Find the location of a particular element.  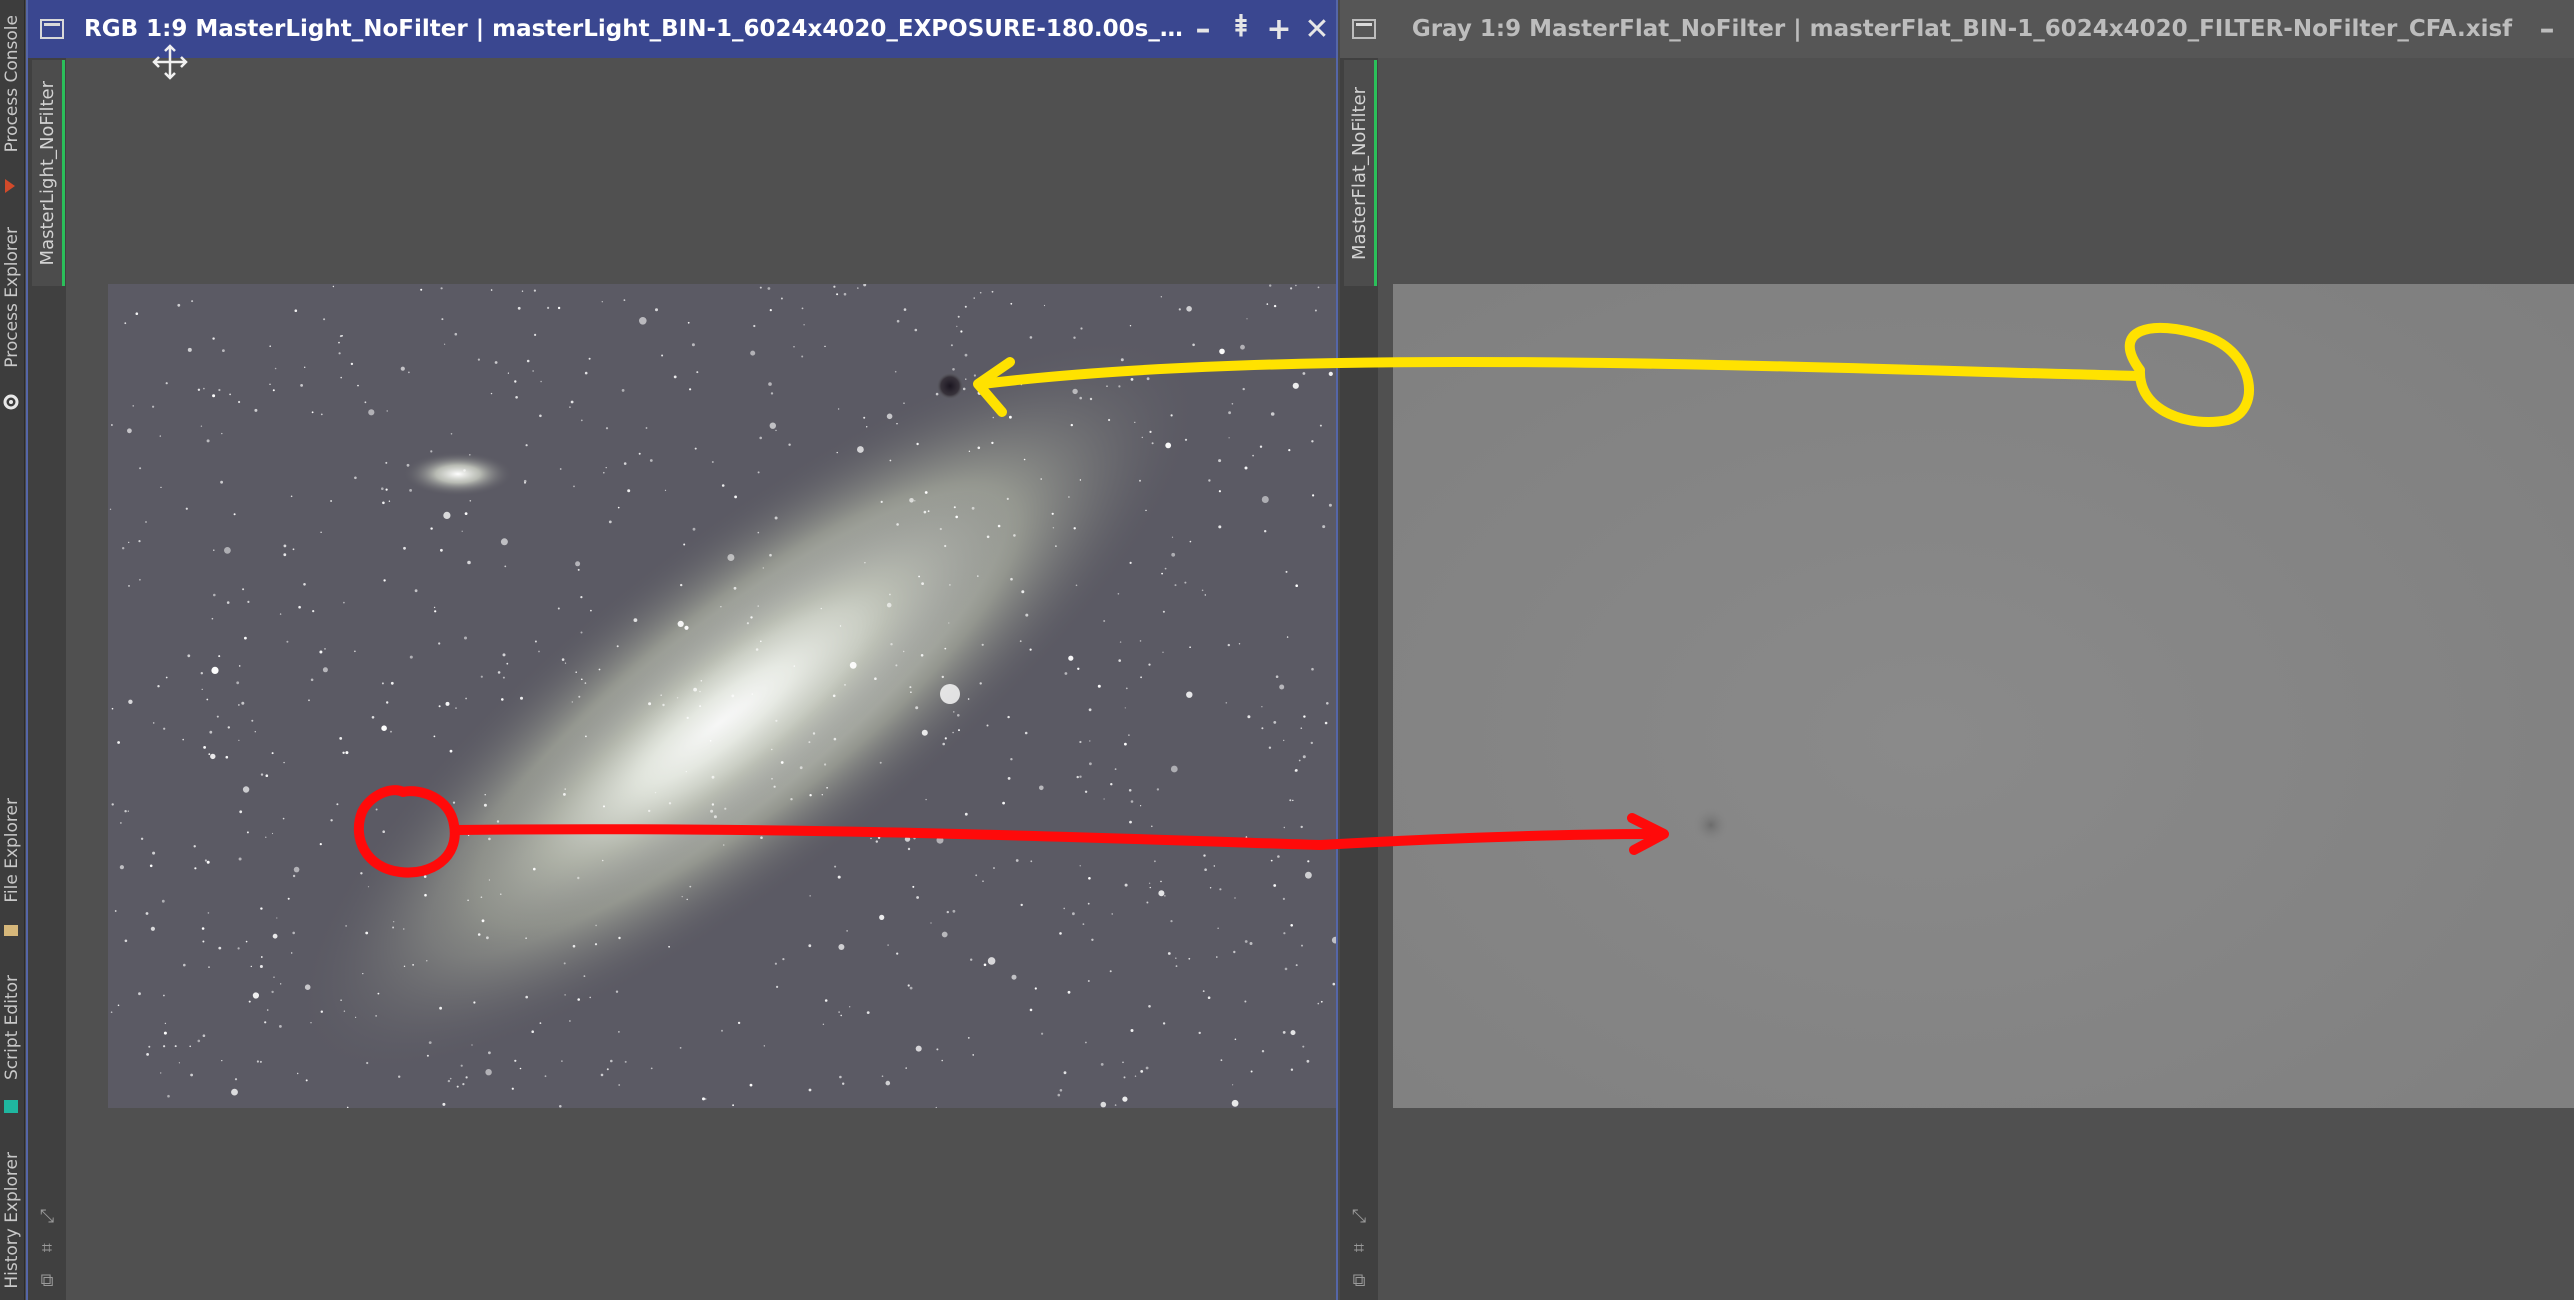

dock-tab-file-explorer: File Explorer is located at coordinates (12, 850).